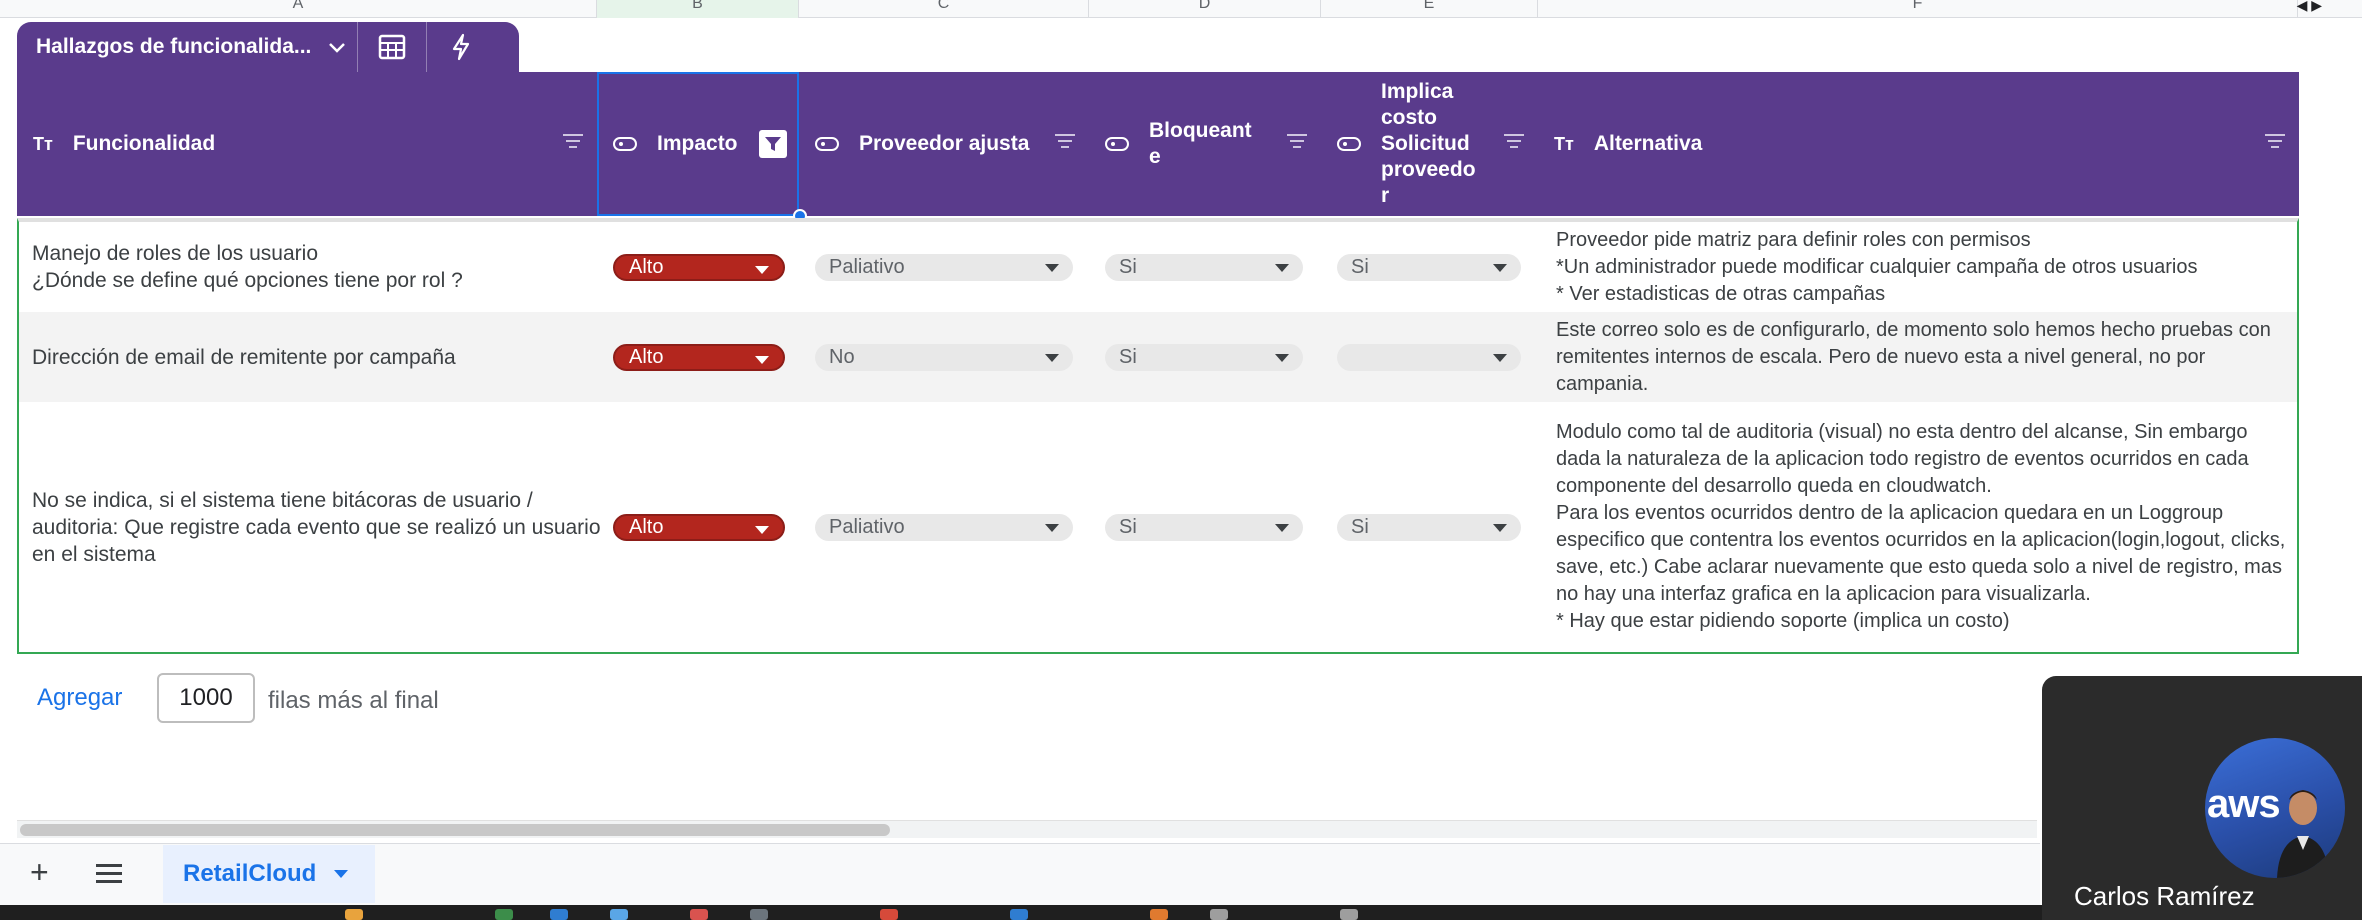 Image resolution: width=2362 pixels, height=920 pixels. What do you see at coordinates (1429, 357) in the screenshot?
I see `implica-chip` at bounding box center [1429, 357].